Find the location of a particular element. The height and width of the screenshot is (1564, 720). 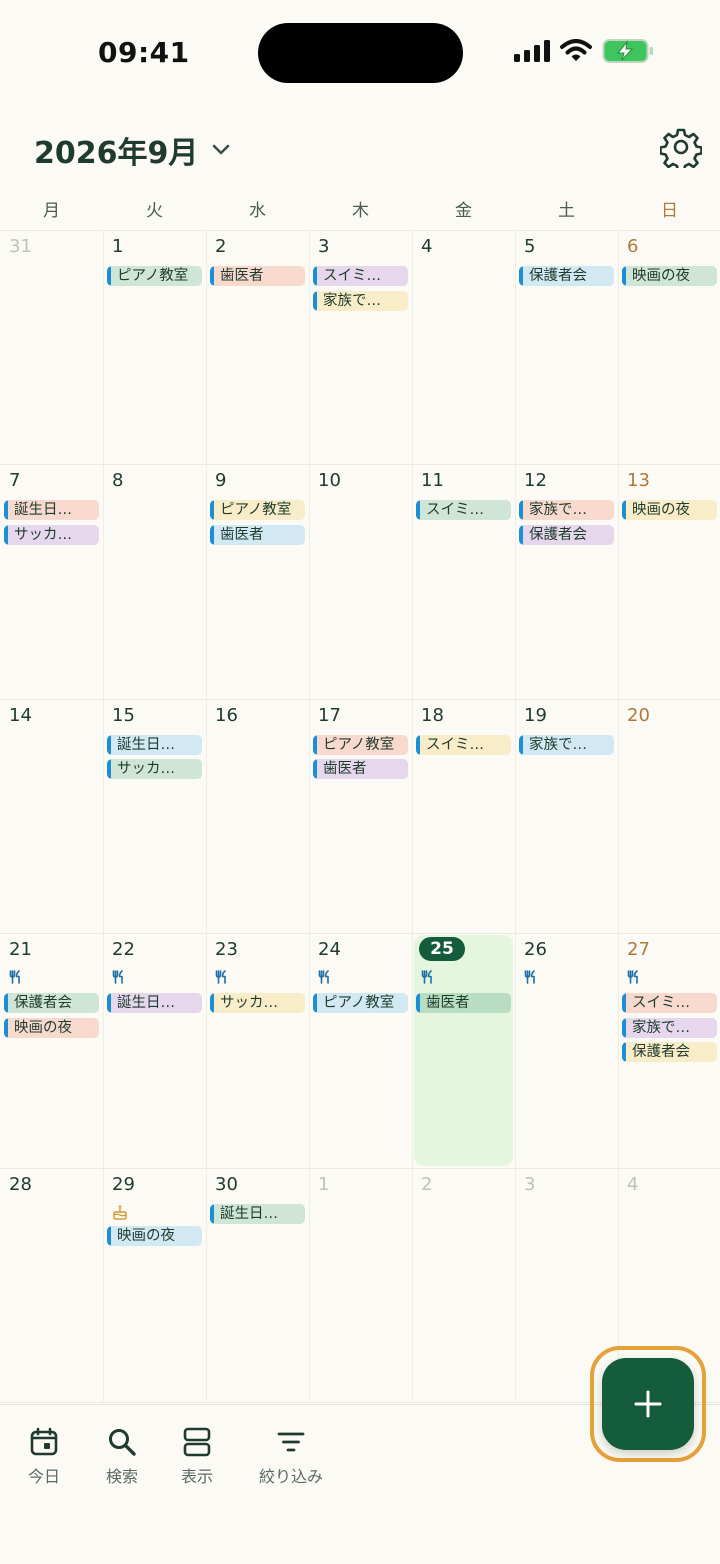

day-cell: 24 ピアノ教室 is located at coordinates (360, 1050).